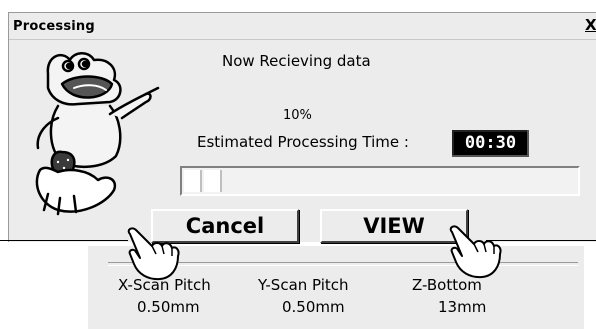  What do you see at coordinates (298, 5) in the screenshot?
I see `top-strip` at bounding box center [298, 5].